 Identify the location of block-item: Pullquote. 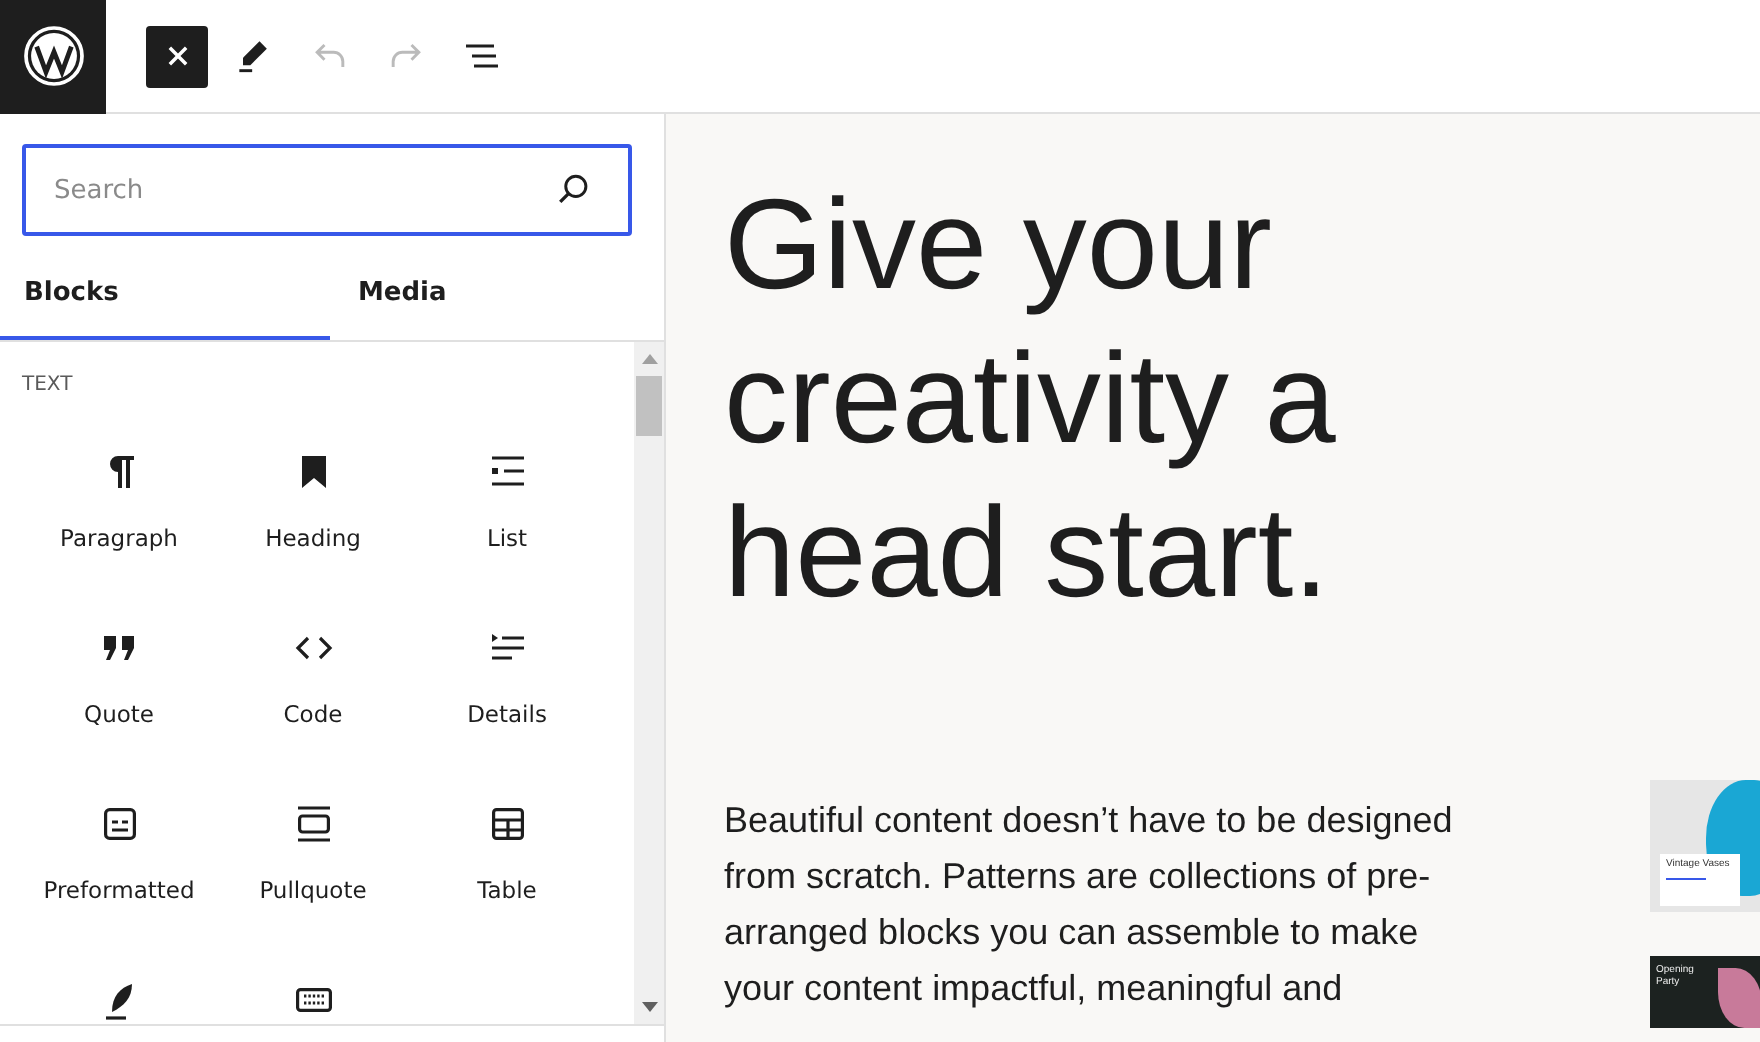
(313, 868).